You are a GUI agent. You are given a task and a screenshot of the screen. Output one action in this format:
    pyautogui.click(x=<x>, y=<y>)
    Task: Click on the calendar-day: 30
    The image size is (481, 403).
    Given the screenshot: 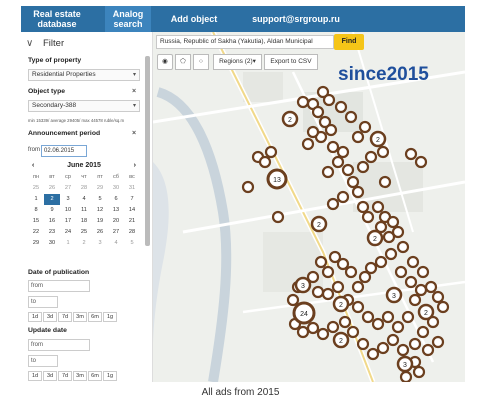 What is the action you would take?
    pyautogui.click(x=116, y=188)
    